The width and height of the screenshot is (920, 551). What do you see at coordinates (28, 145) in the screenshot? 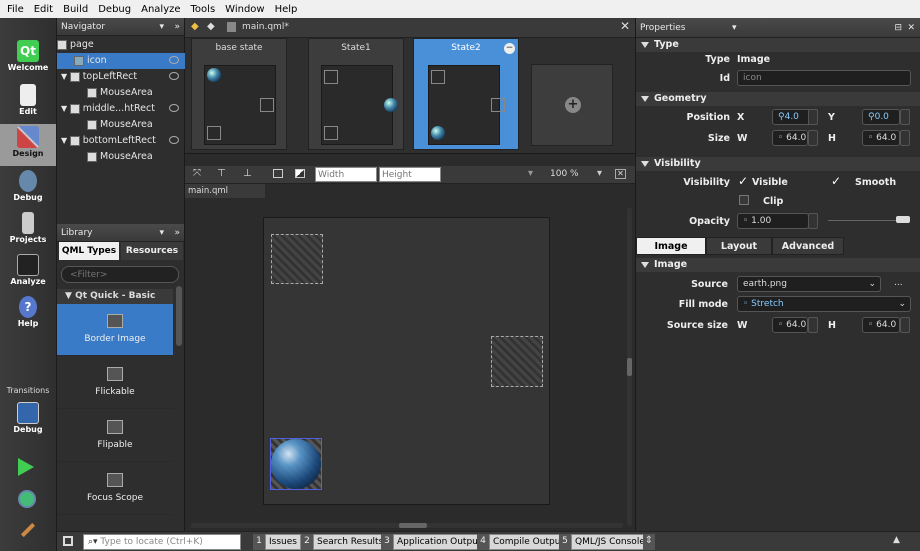
I see `mode-design: Design` at bounding box center [28, 145].